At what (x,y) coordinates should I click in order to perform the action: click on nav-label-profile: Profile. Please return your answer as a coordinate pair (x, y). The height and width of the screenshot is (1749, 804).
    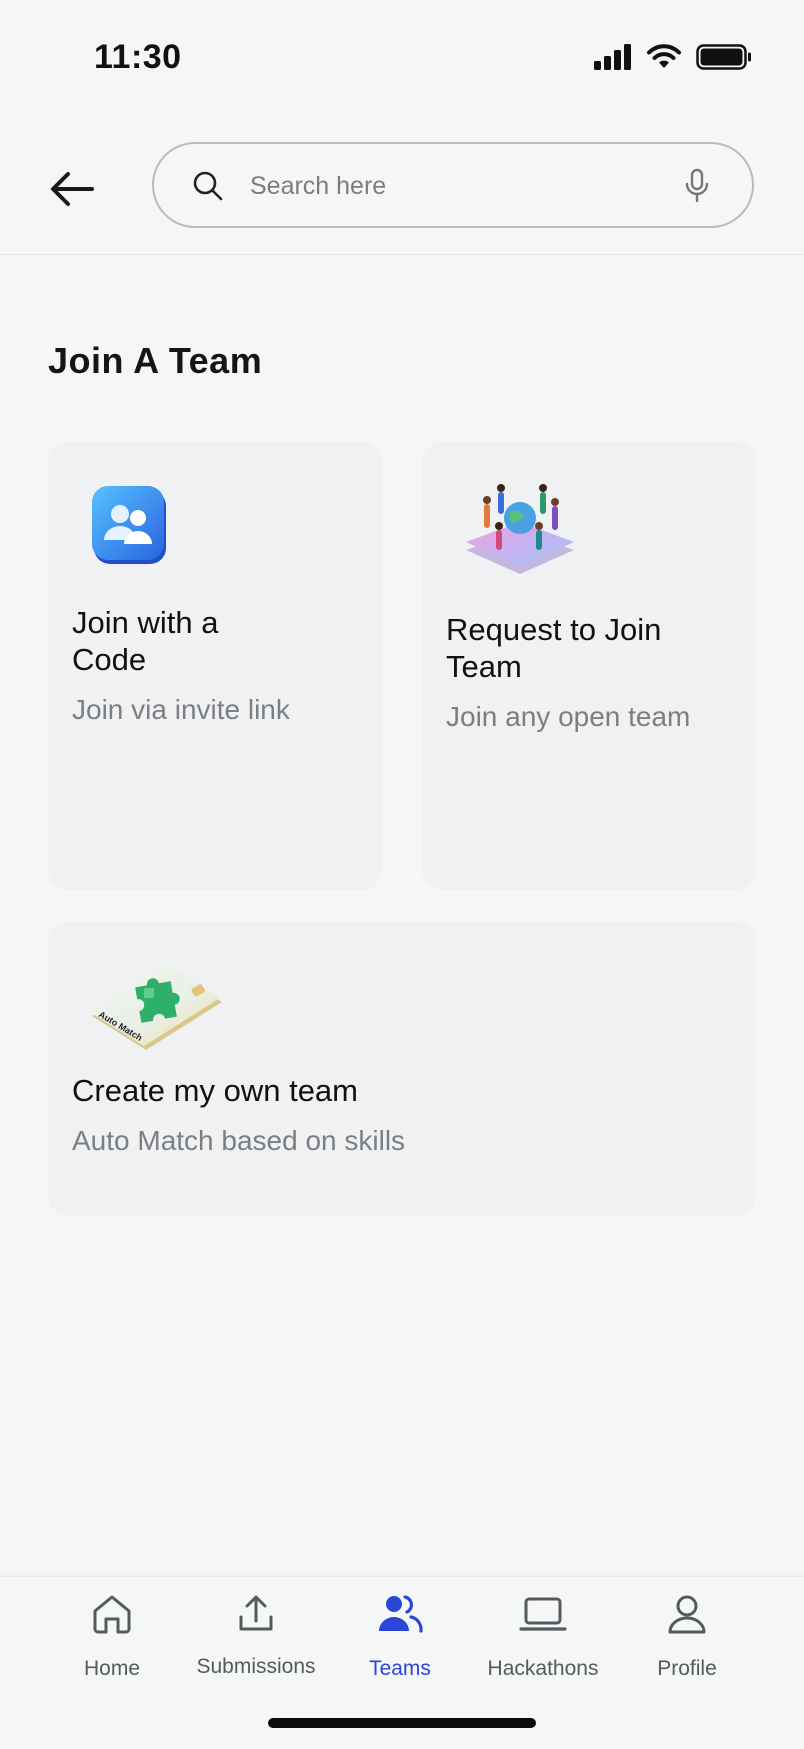
    Looking at the image, I should click on (687, 1668).